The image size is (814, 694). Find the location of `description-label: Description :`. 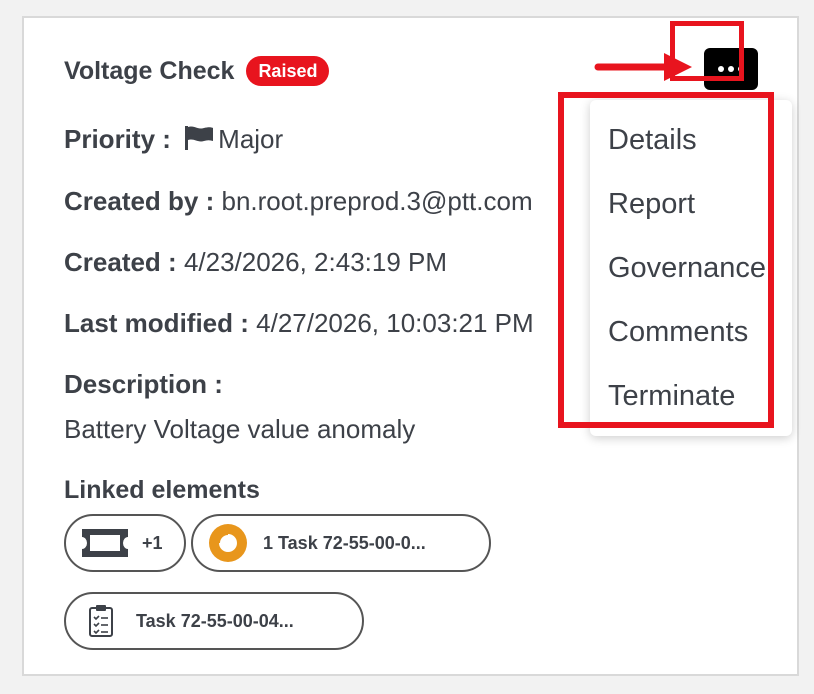

description-label: Description : is located at coordinates (143, 384).